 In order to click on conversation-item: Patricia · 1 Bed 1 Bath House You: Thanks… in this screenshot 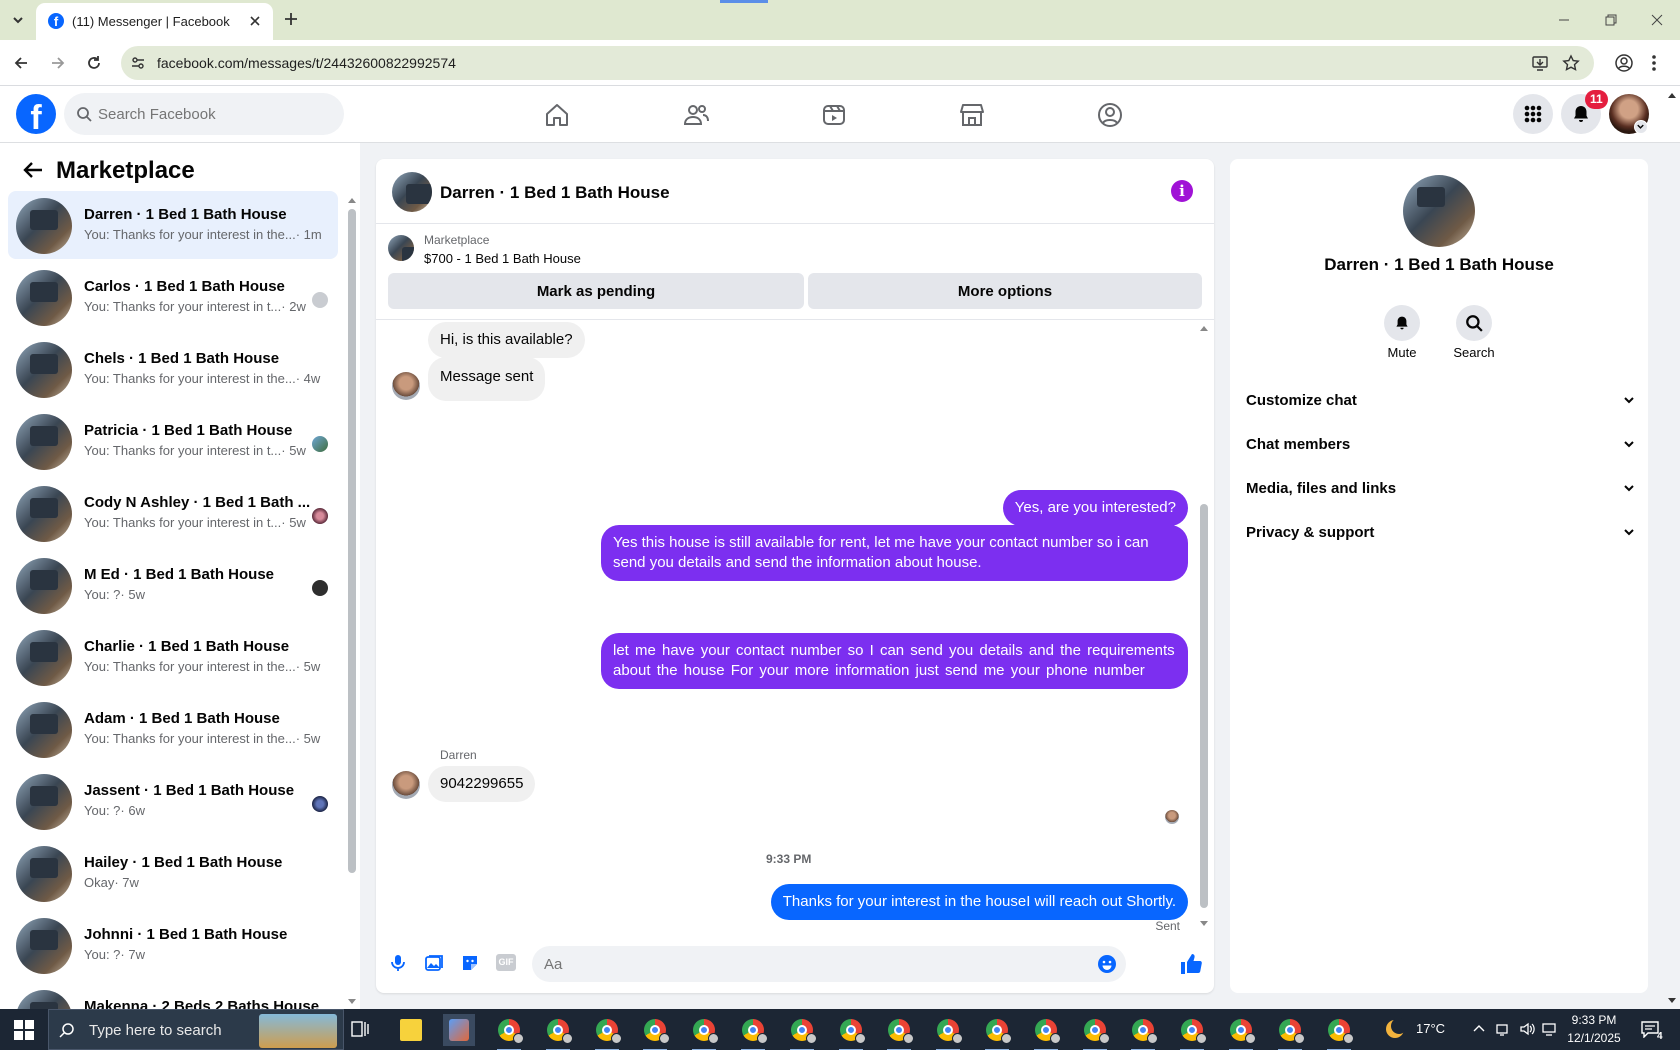, I will do `click(173, 441)`.